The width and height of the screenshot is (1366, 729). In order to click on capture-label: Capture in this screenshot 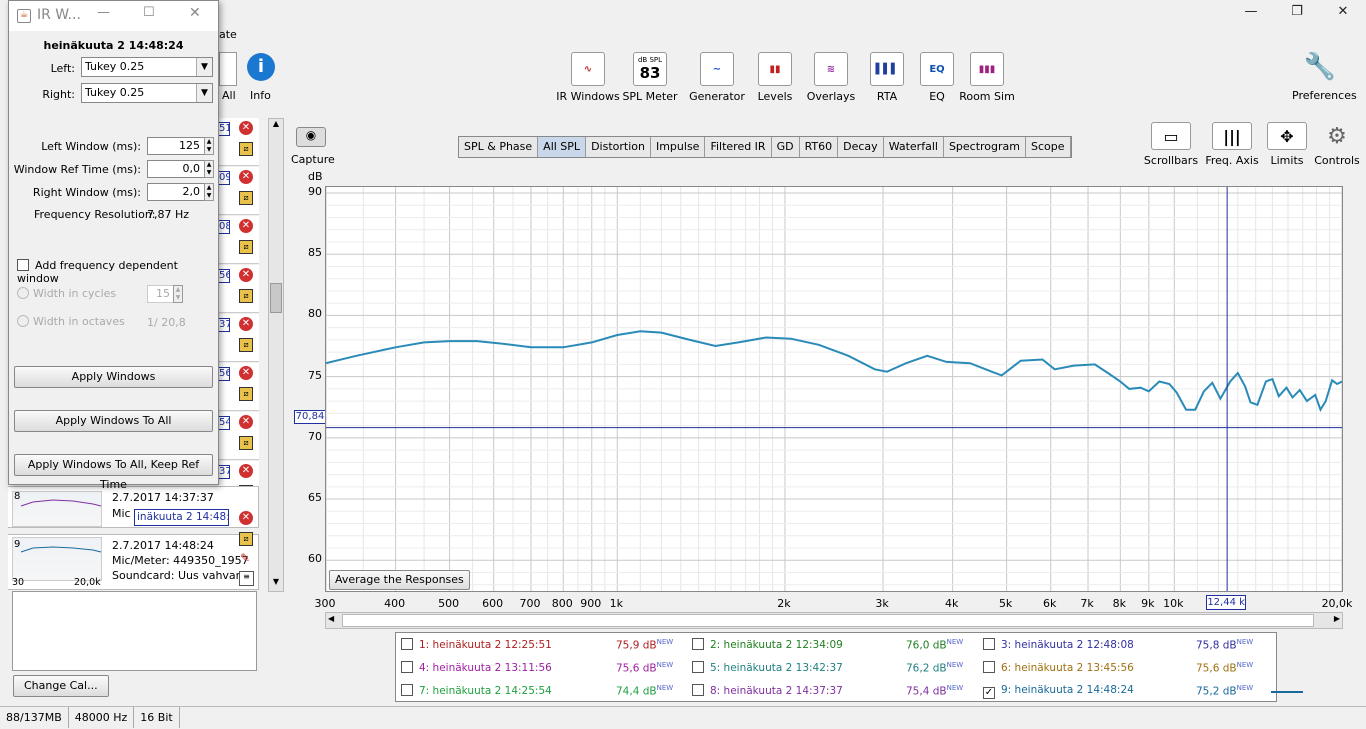, I will do `click(313, 159)`.